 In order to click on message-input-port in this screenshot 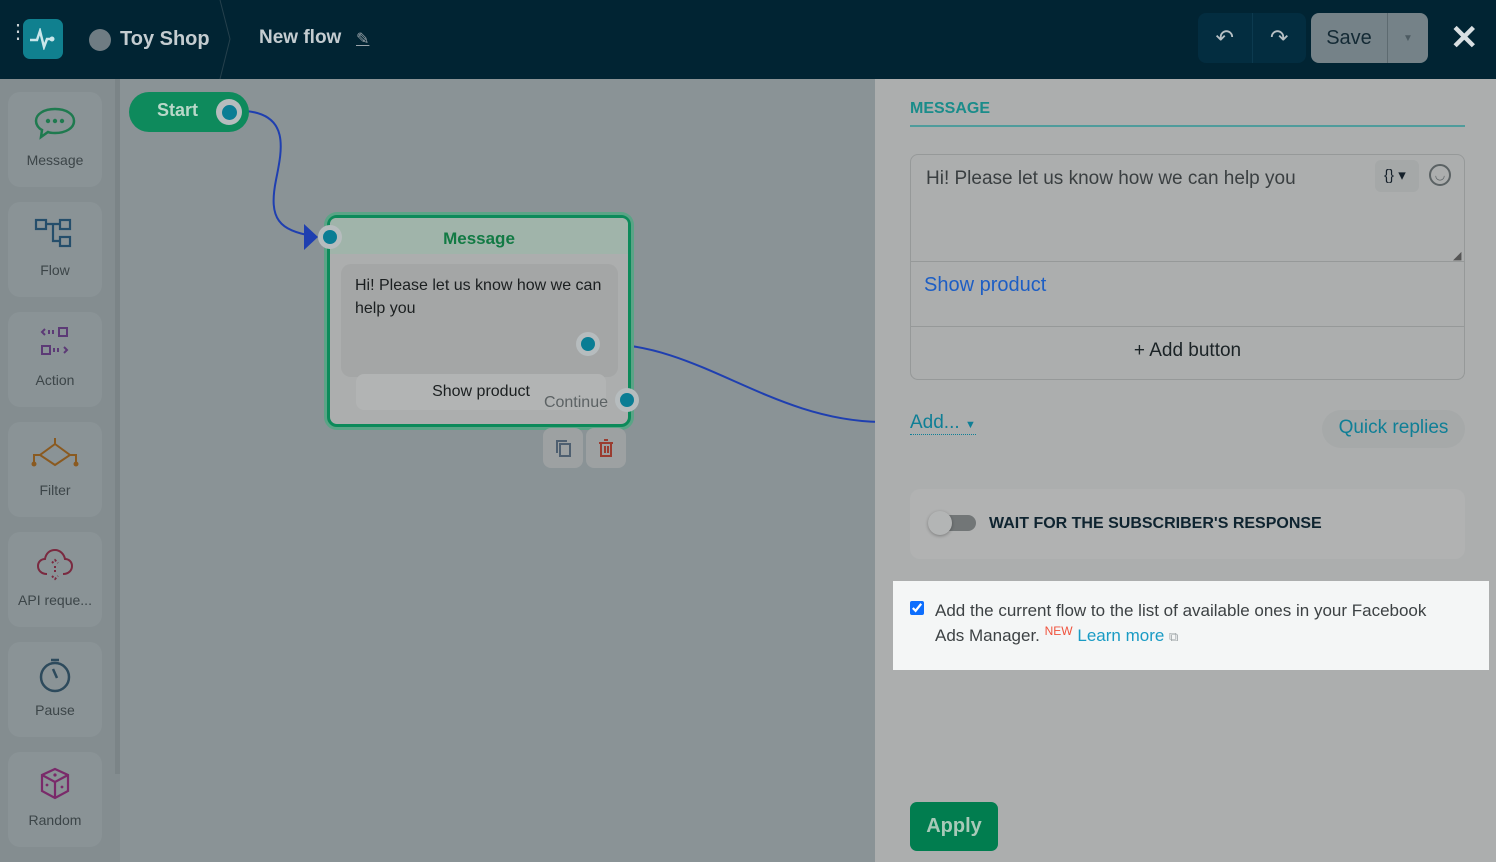, I will do `click(330, 237)`.